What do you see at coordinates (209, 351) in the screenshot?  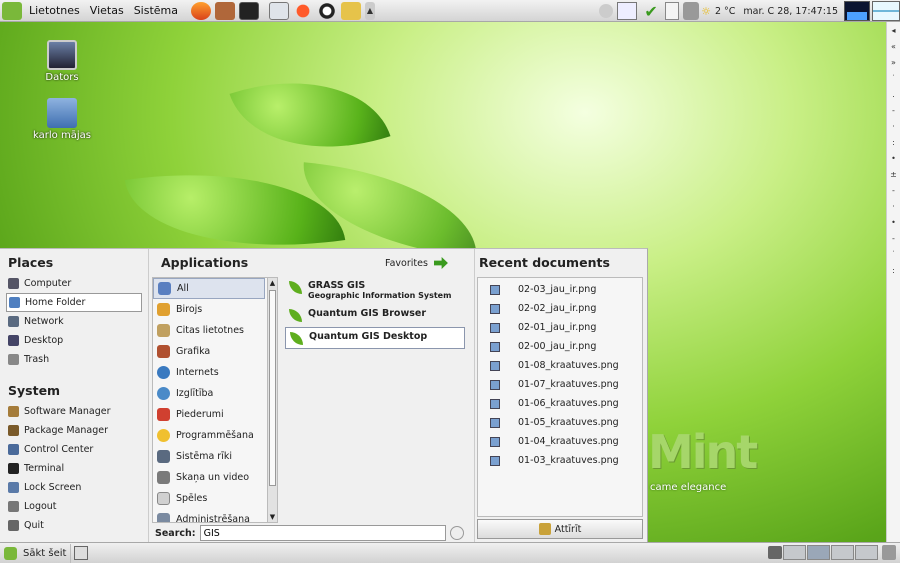 I see `category-item: Grafika` at bounding box center [209, 351].